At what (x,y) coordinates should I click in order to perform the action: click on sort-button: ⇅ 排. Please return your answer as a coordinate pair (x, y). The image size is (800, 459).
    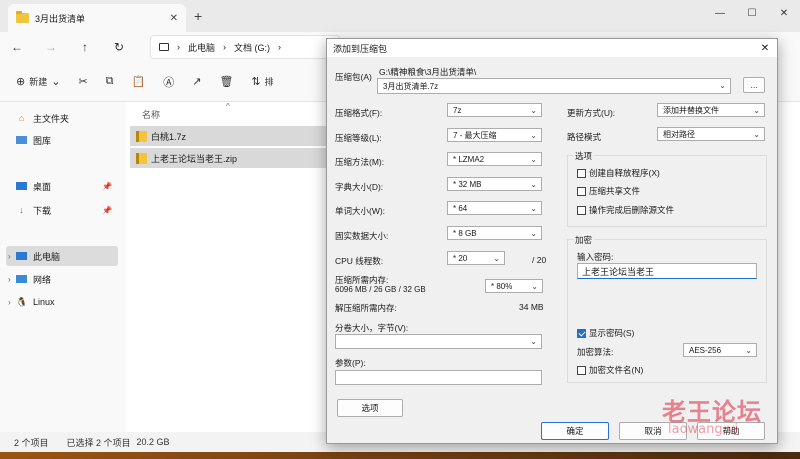
    Looking at the image, I should click on (262, 81).